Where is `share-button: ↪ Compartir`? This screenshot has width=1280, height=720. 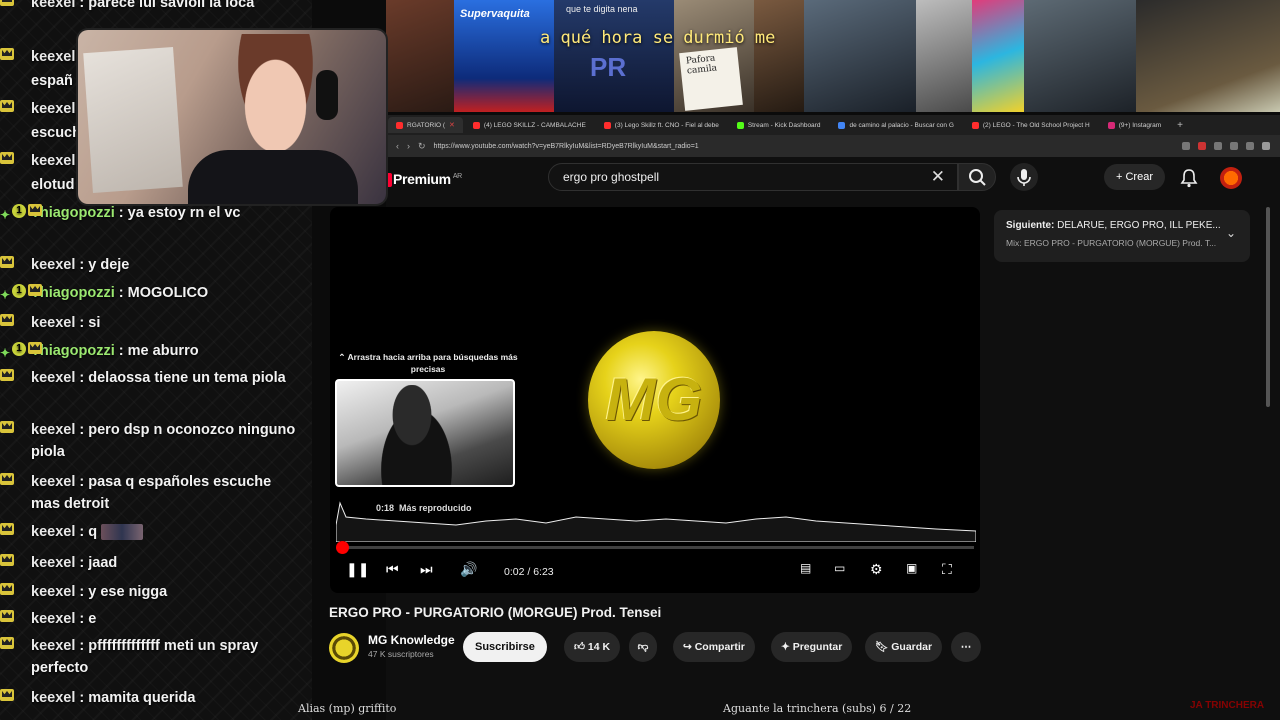 share-button: ↪ Compartir is located at coordinates (714, 647).